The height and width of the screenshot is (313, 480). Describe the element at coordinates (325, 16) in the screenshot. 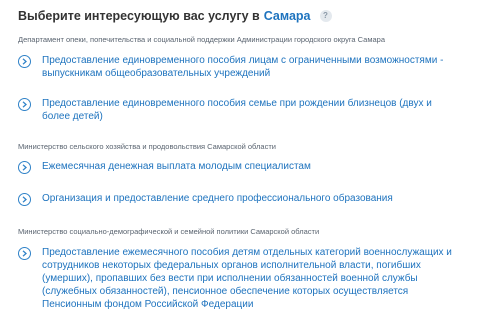

I see `question-icon: ?` at that location.